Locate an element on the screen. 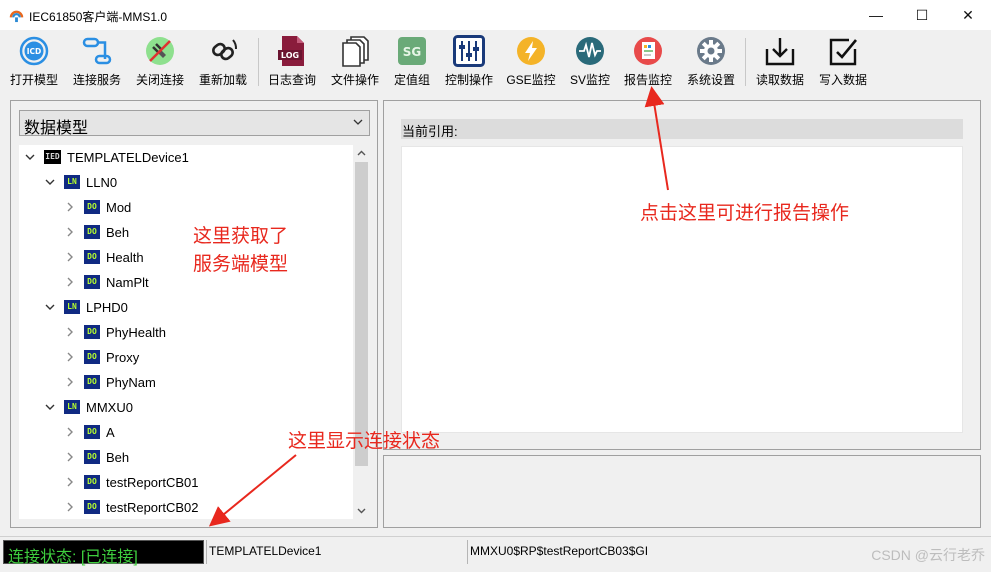  svg-text: ICD is located at coordinates (34, 51).